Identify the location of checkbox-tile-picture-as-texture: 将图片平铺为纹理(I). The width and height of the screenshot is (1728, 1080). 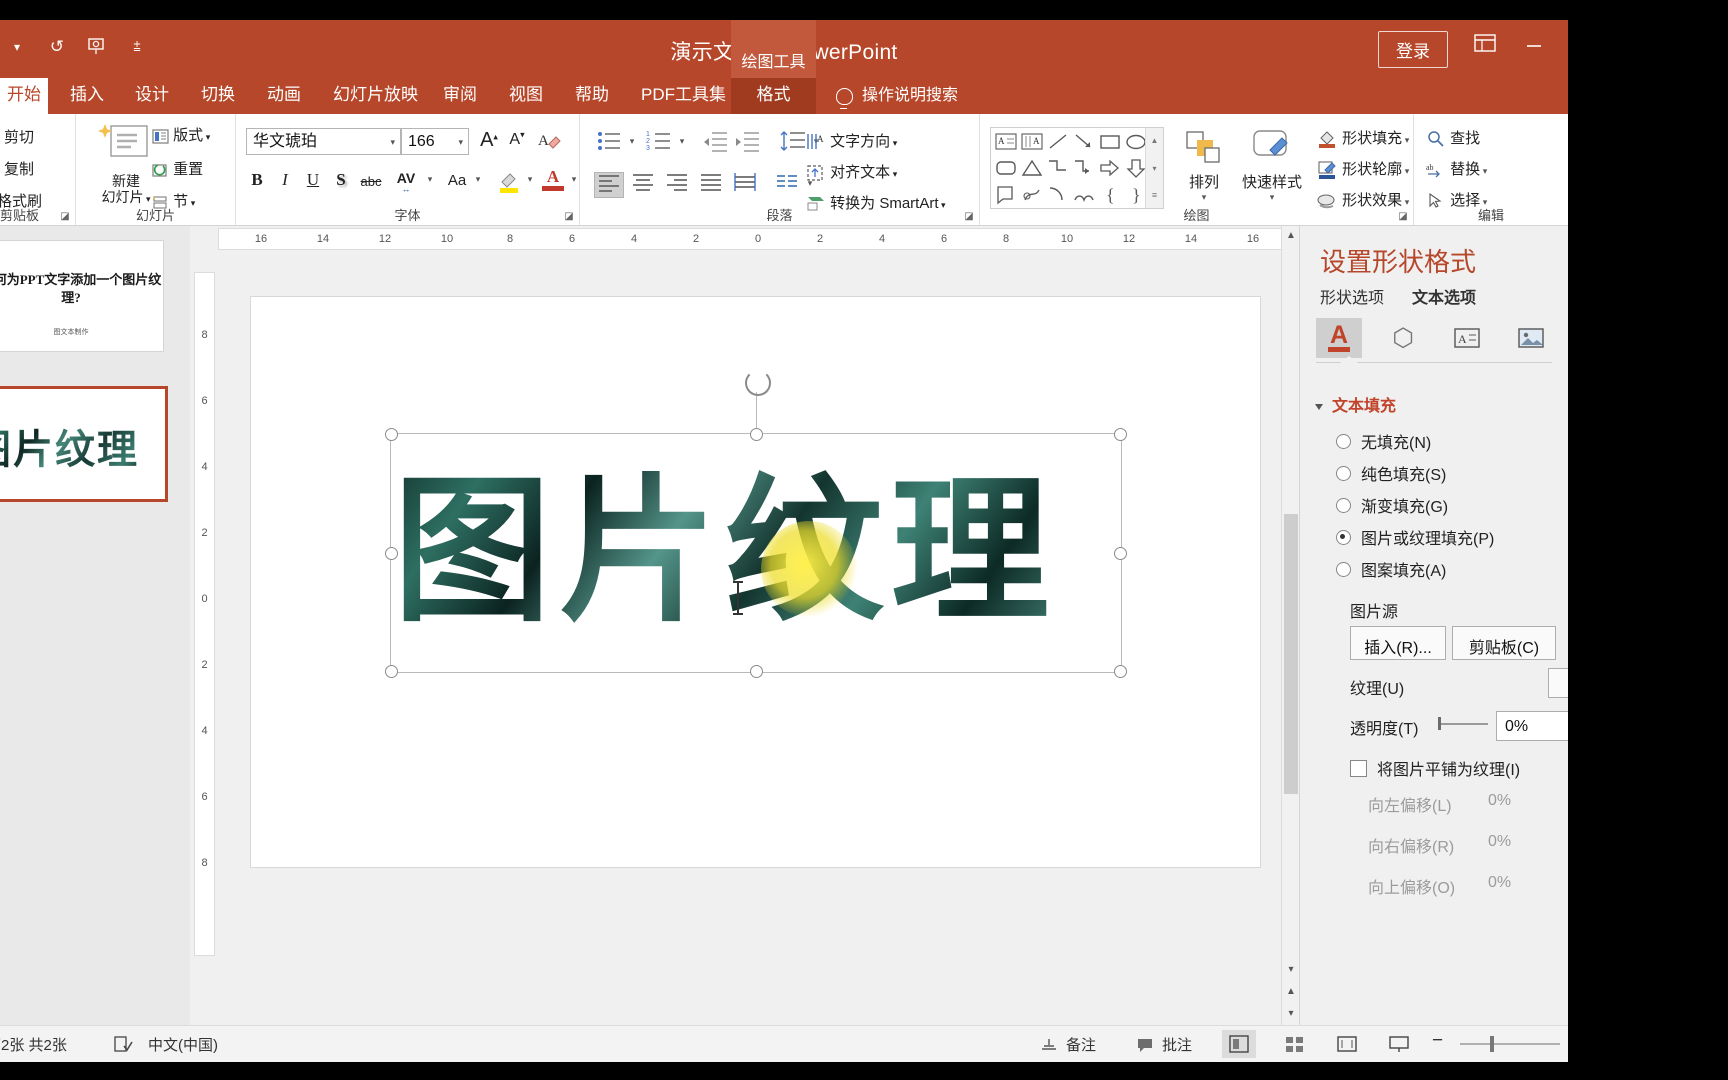
(1435, 768).